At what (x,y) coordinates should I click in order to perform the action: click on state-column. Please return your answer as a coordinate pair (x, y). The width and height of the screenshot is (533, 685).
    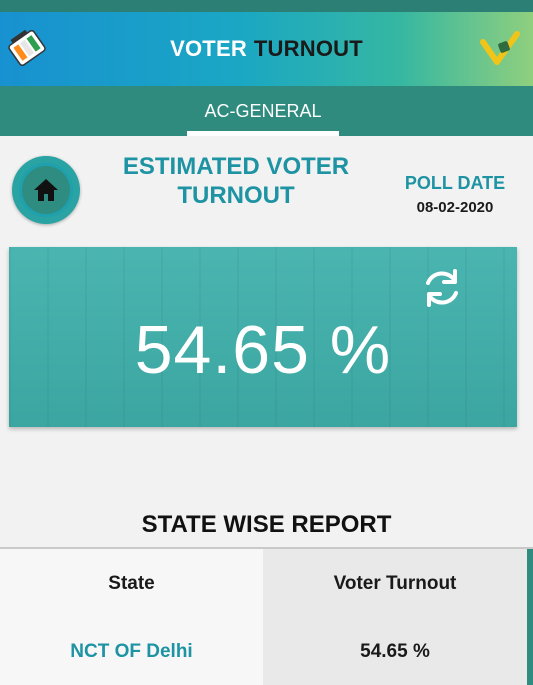
    Looking at the image, I should click on (131, 617).